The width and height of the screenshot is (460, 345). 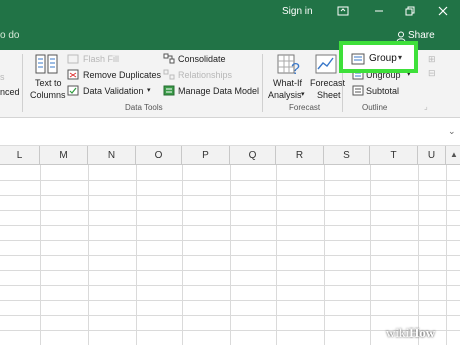 What do you see at coordinates (300, 155) in the screenshot?
I see `column-header-r: R` at bounding box center [300, 155].